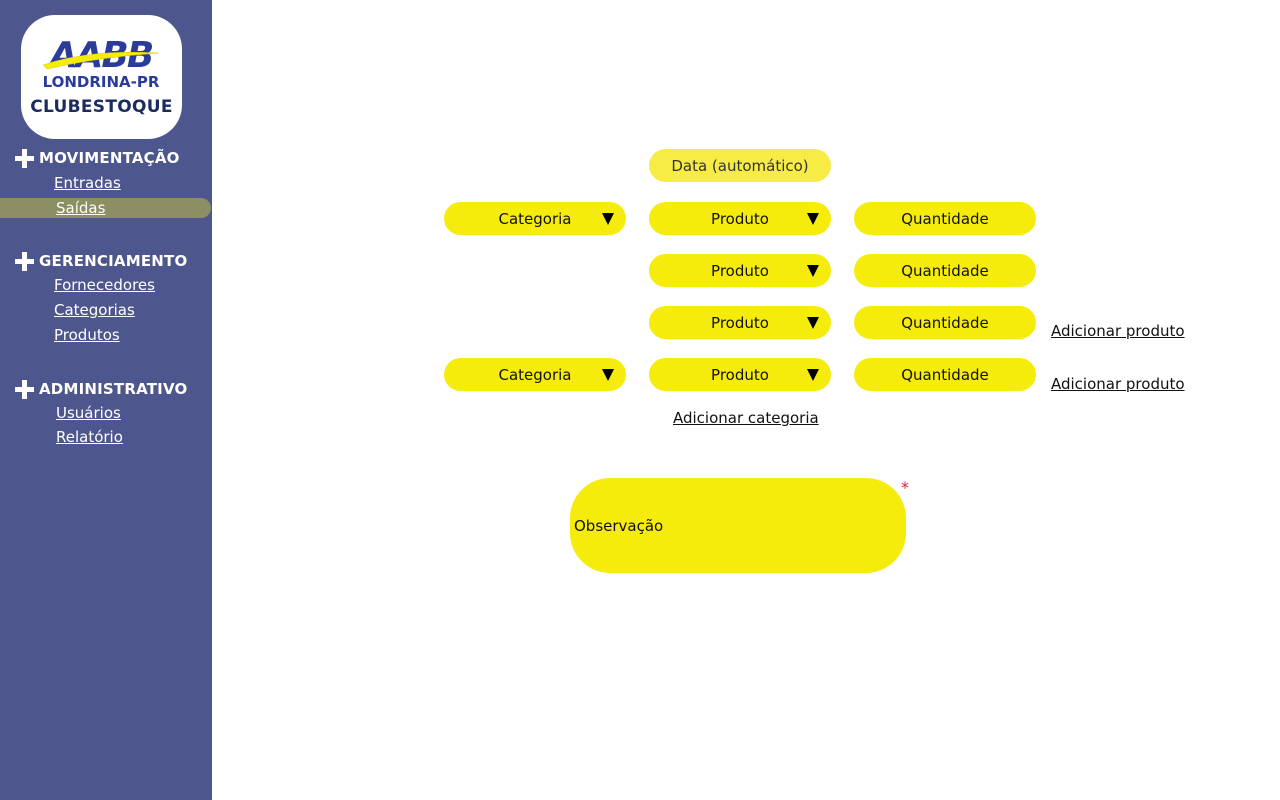 This screenshot has height=800, width=1280. Describe the element at coordinates (101, 81) in the screenshot. I see `logo-subtitle: LONDRINA-PR` at that location.